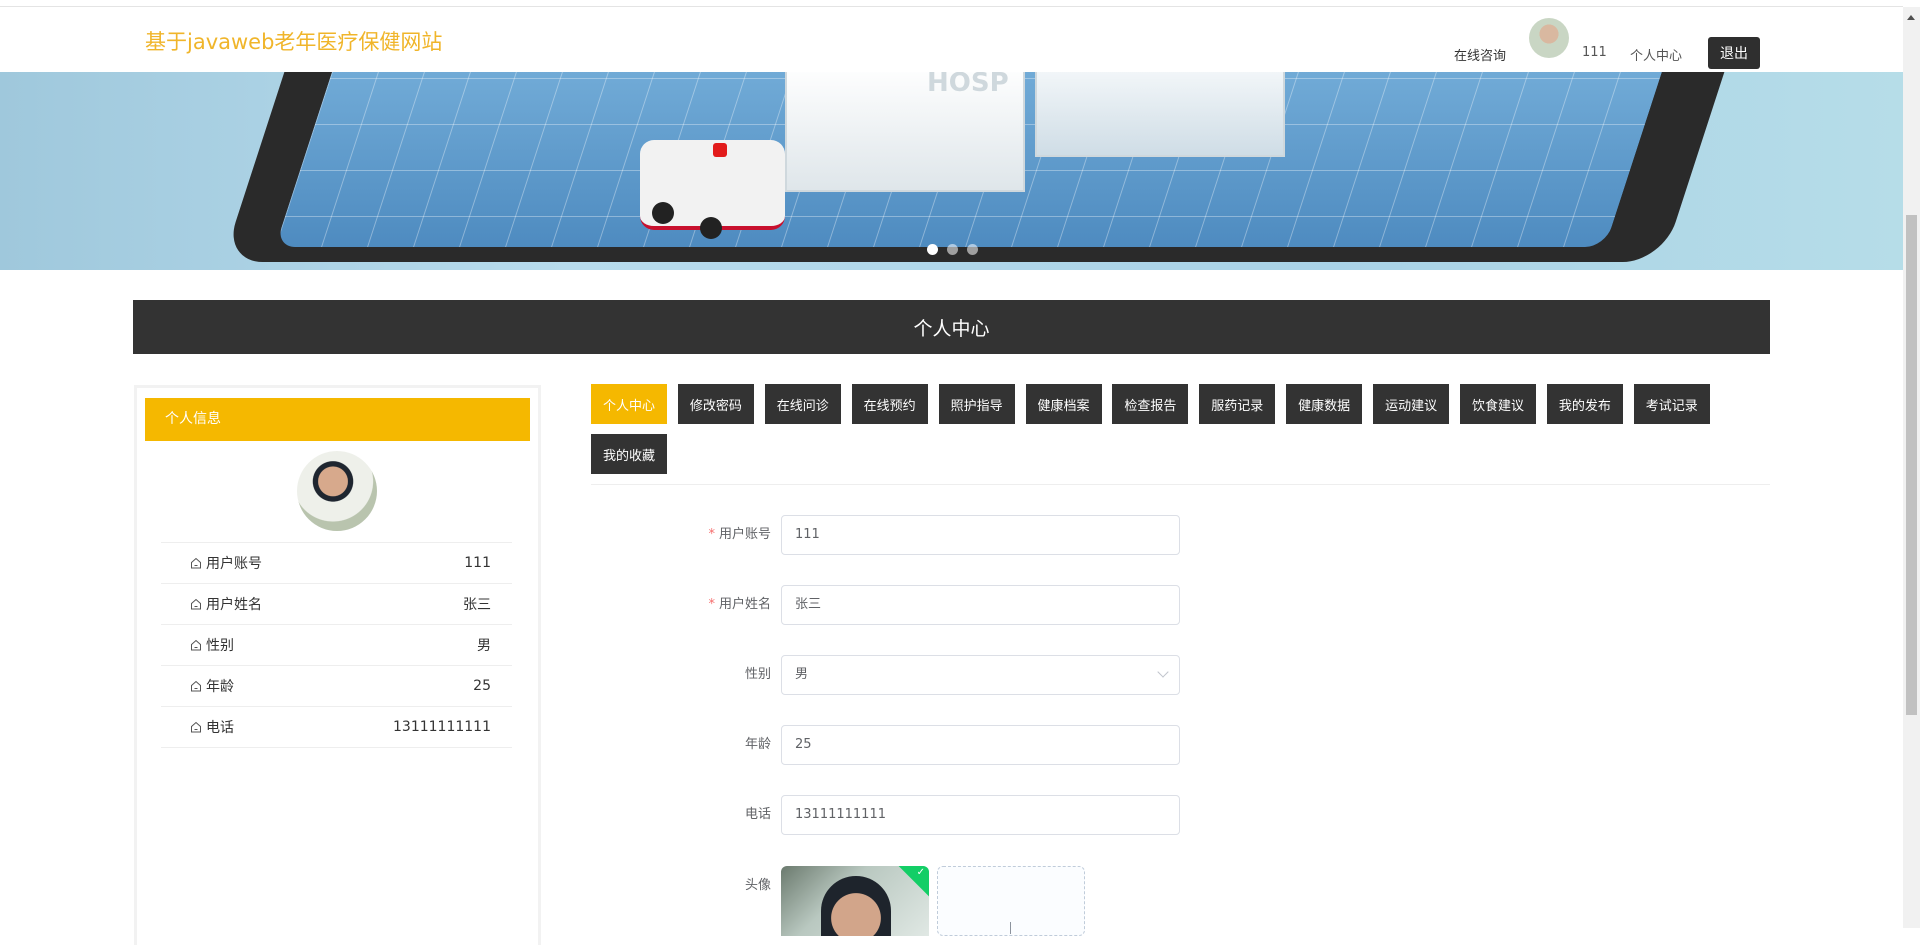 This screenshot has height=945, width=1920. What do you see at coordinates (757, 674) in the screenshot?
I see `form-label-text: 性别` at bounding box center [757, 674].